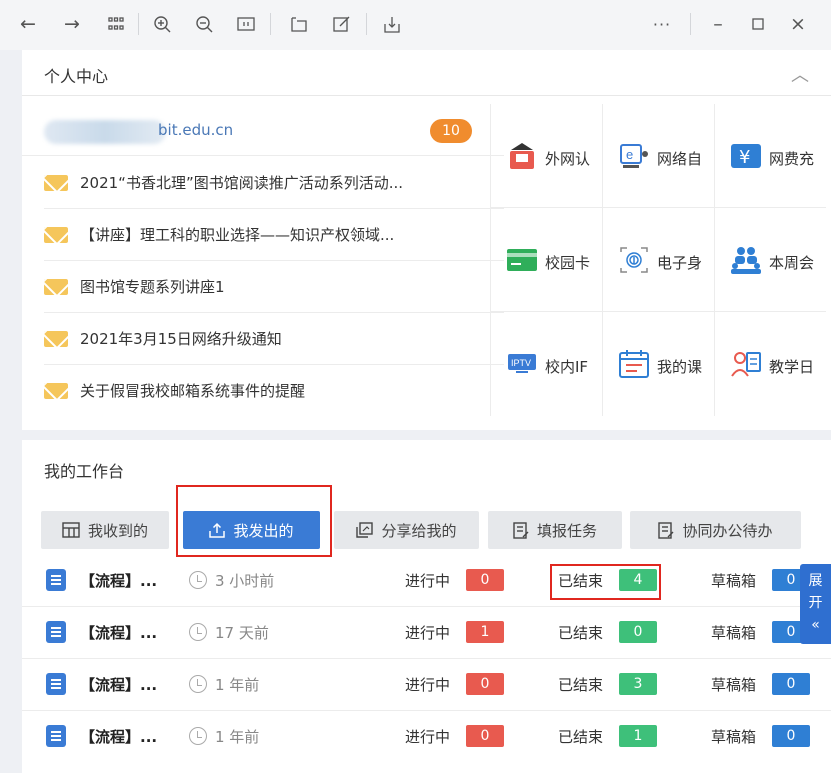 The height and width of the screenshot is (773, 831). I want to click on share-icon, so click(365, 530).